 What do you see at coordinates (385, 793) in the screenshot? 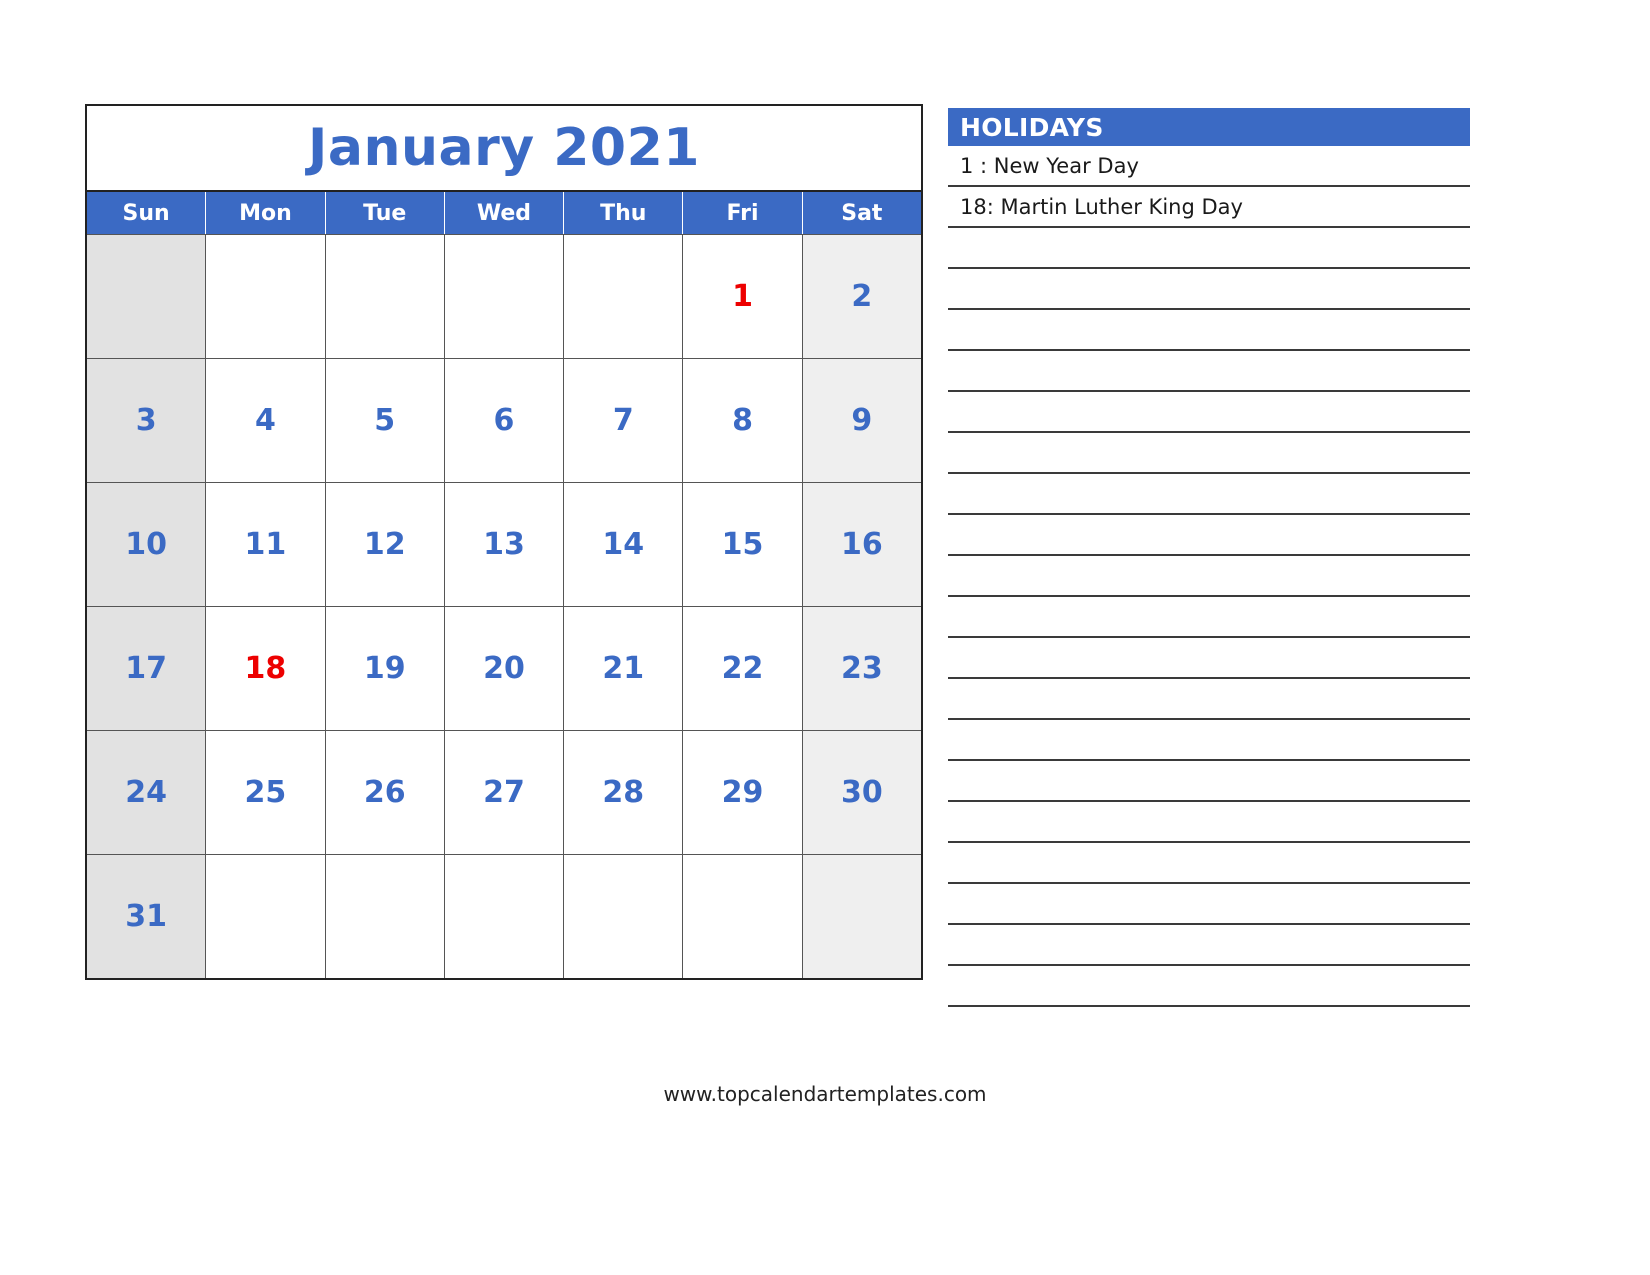
I see `day-cell-26: 26` at bounding box center [385, 793].